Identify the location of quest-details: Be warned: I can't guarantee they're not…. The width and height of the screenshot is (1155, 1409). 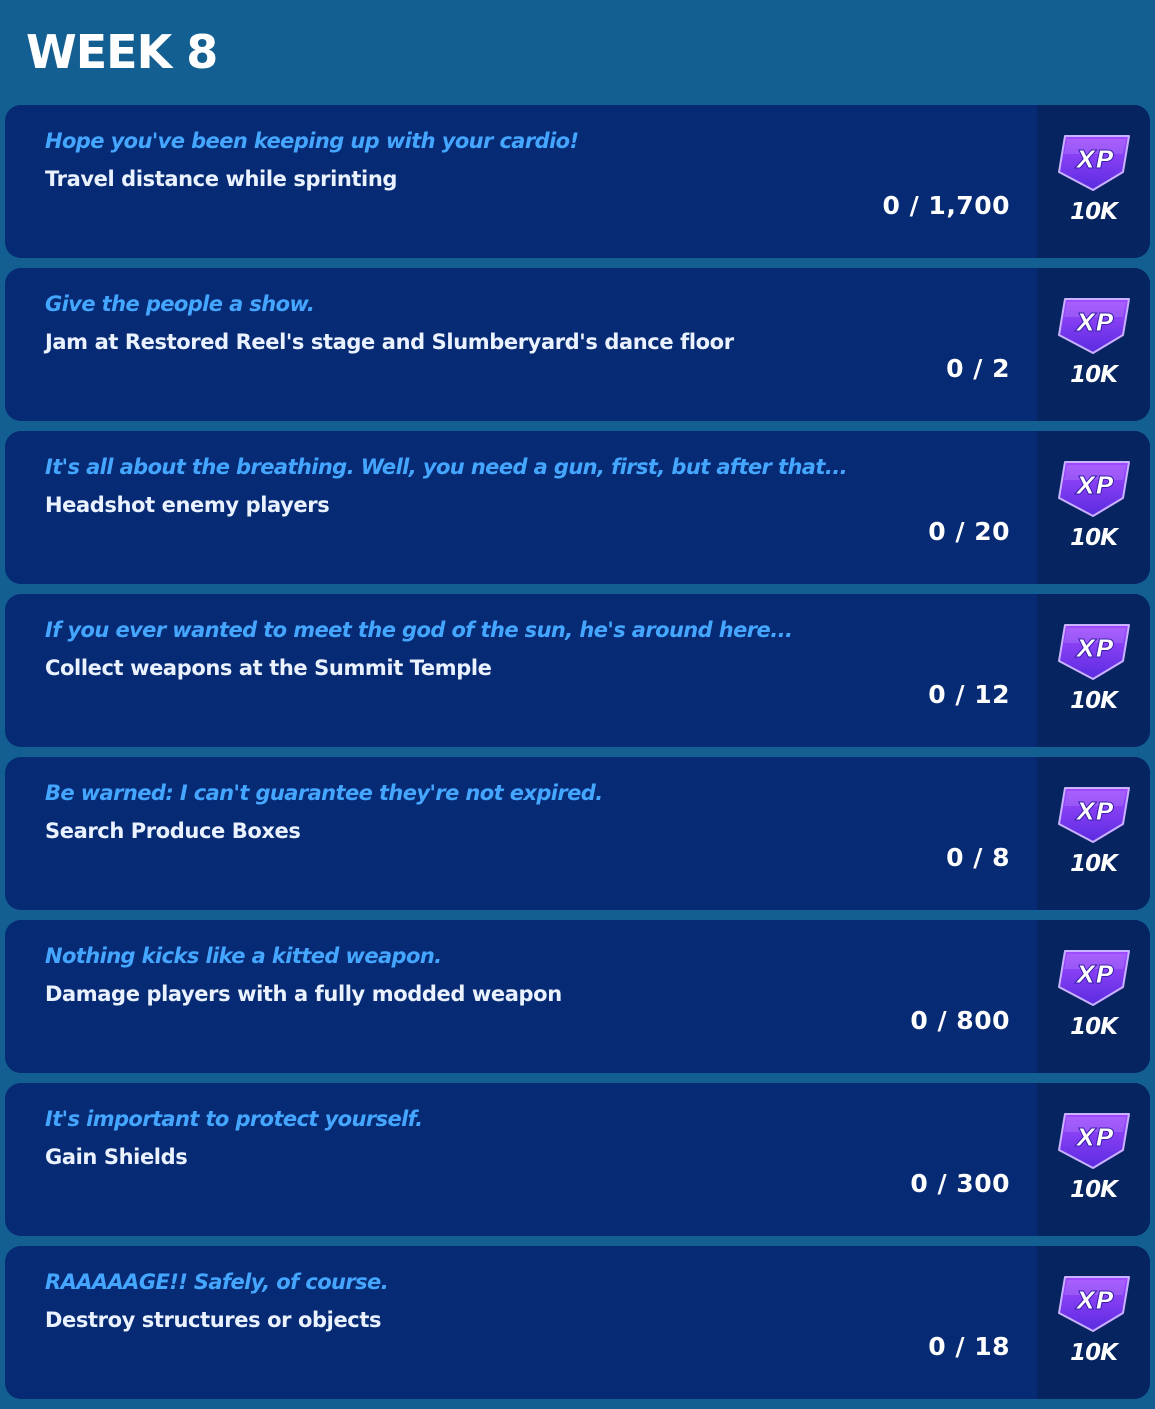
(521, 833).